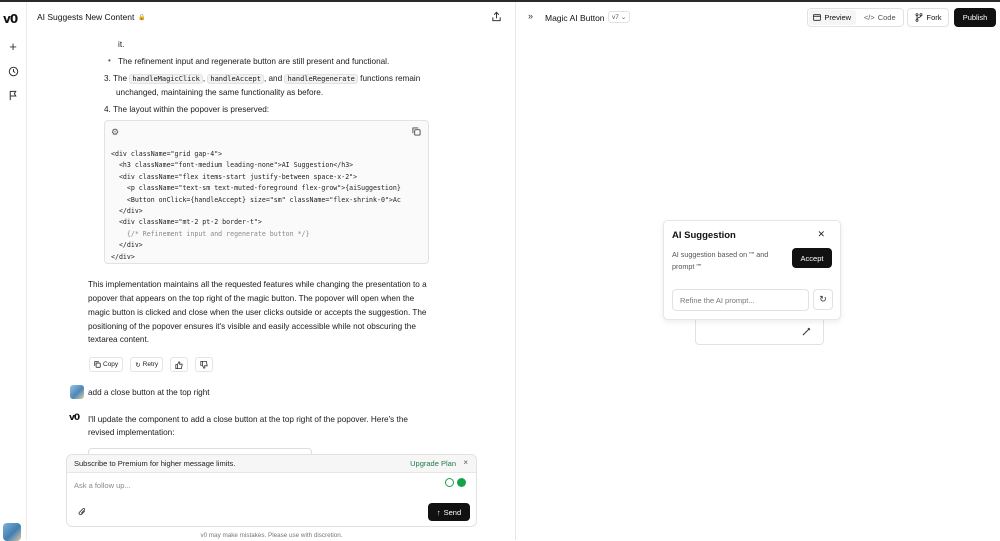  I want to click on copy-button: Copy, so click(106, 364).